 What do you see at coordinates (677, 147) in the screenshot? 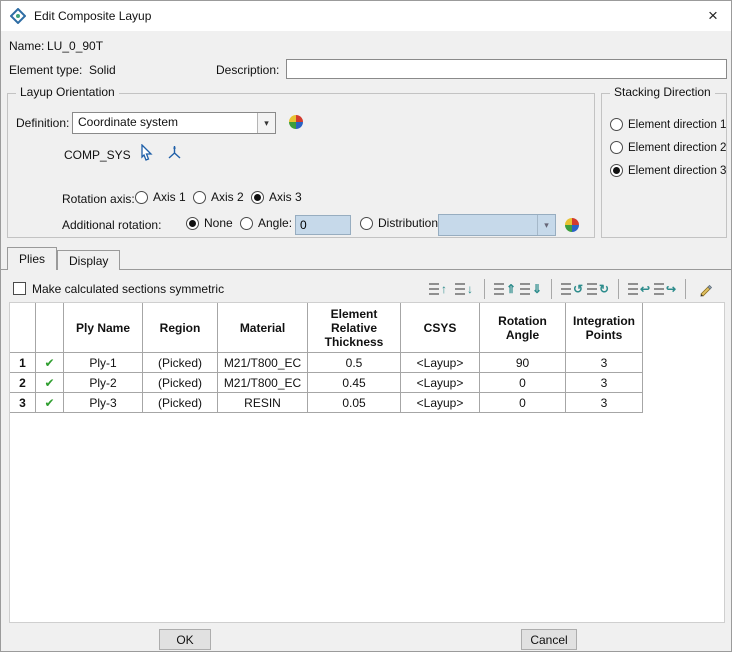
I see `radio-label: Element direction 2` at bounding box center [677, 147].